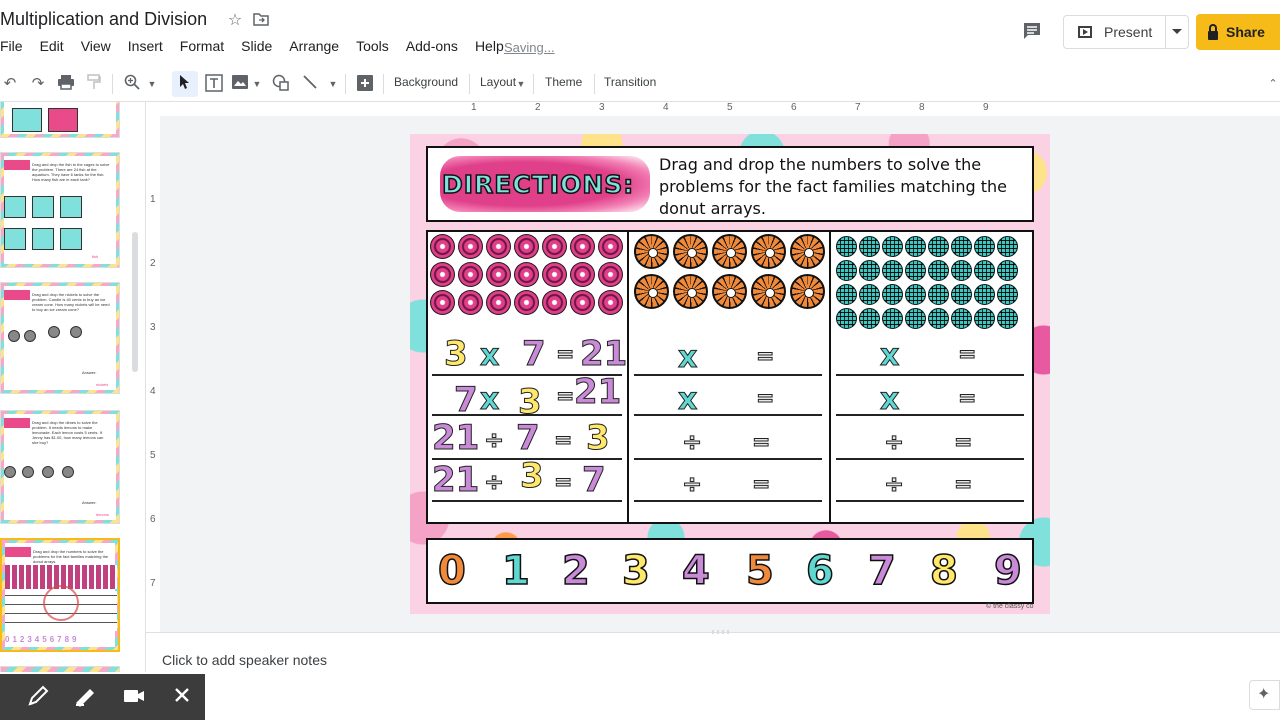  I want to click on explore-icon, so click(1264, 695).